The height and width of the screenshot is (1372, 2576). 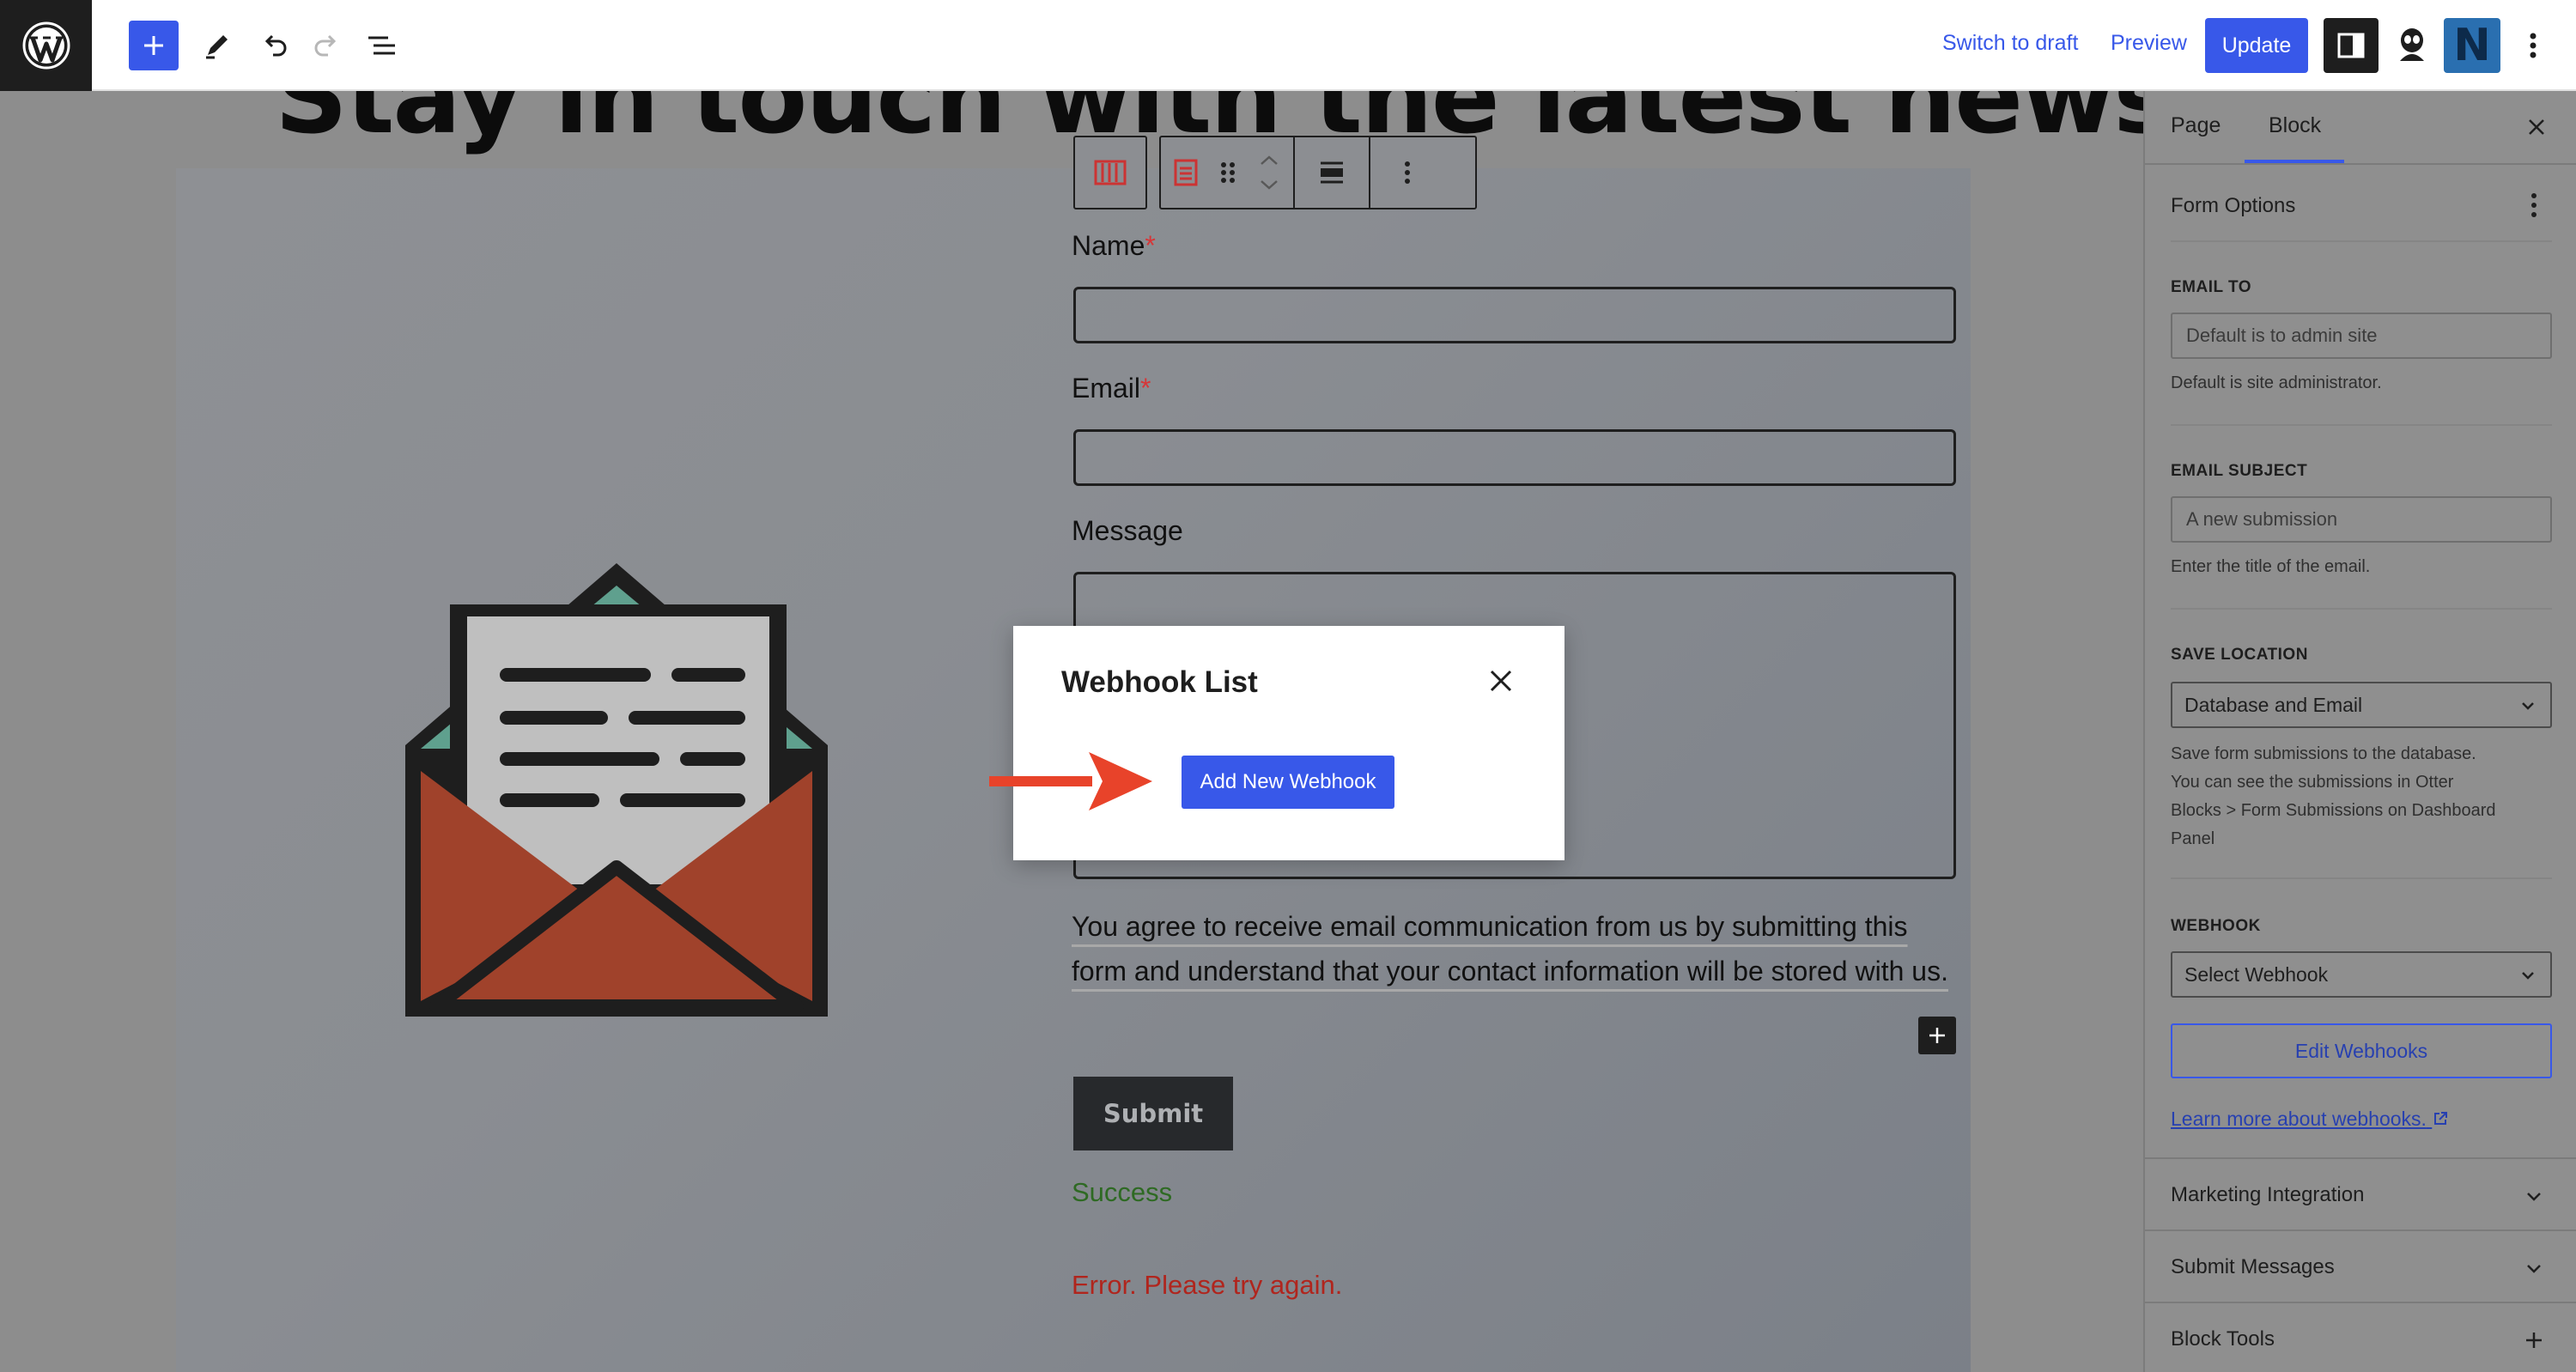 I want to click on webhook-select-value: Select Webhook, so click(x=2257, y=974).